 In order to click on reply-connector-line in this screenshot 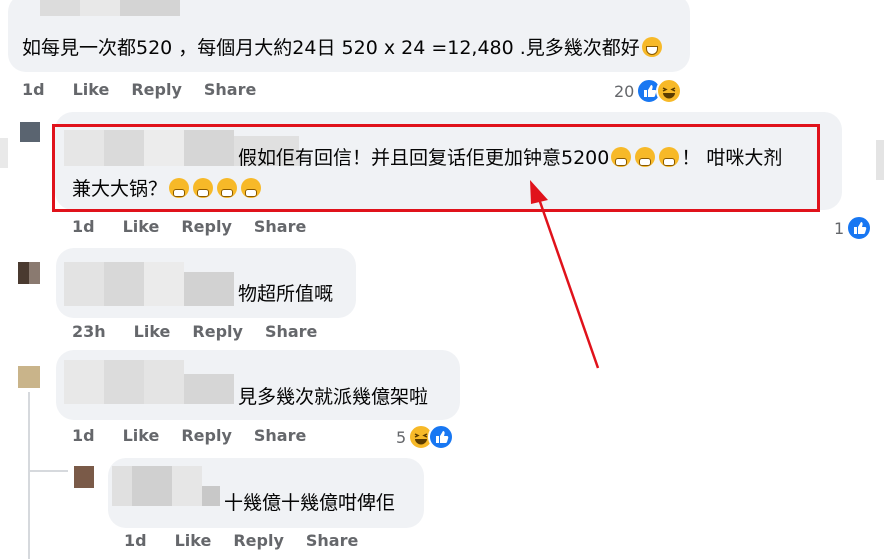, I will do `click(48, 471)`.